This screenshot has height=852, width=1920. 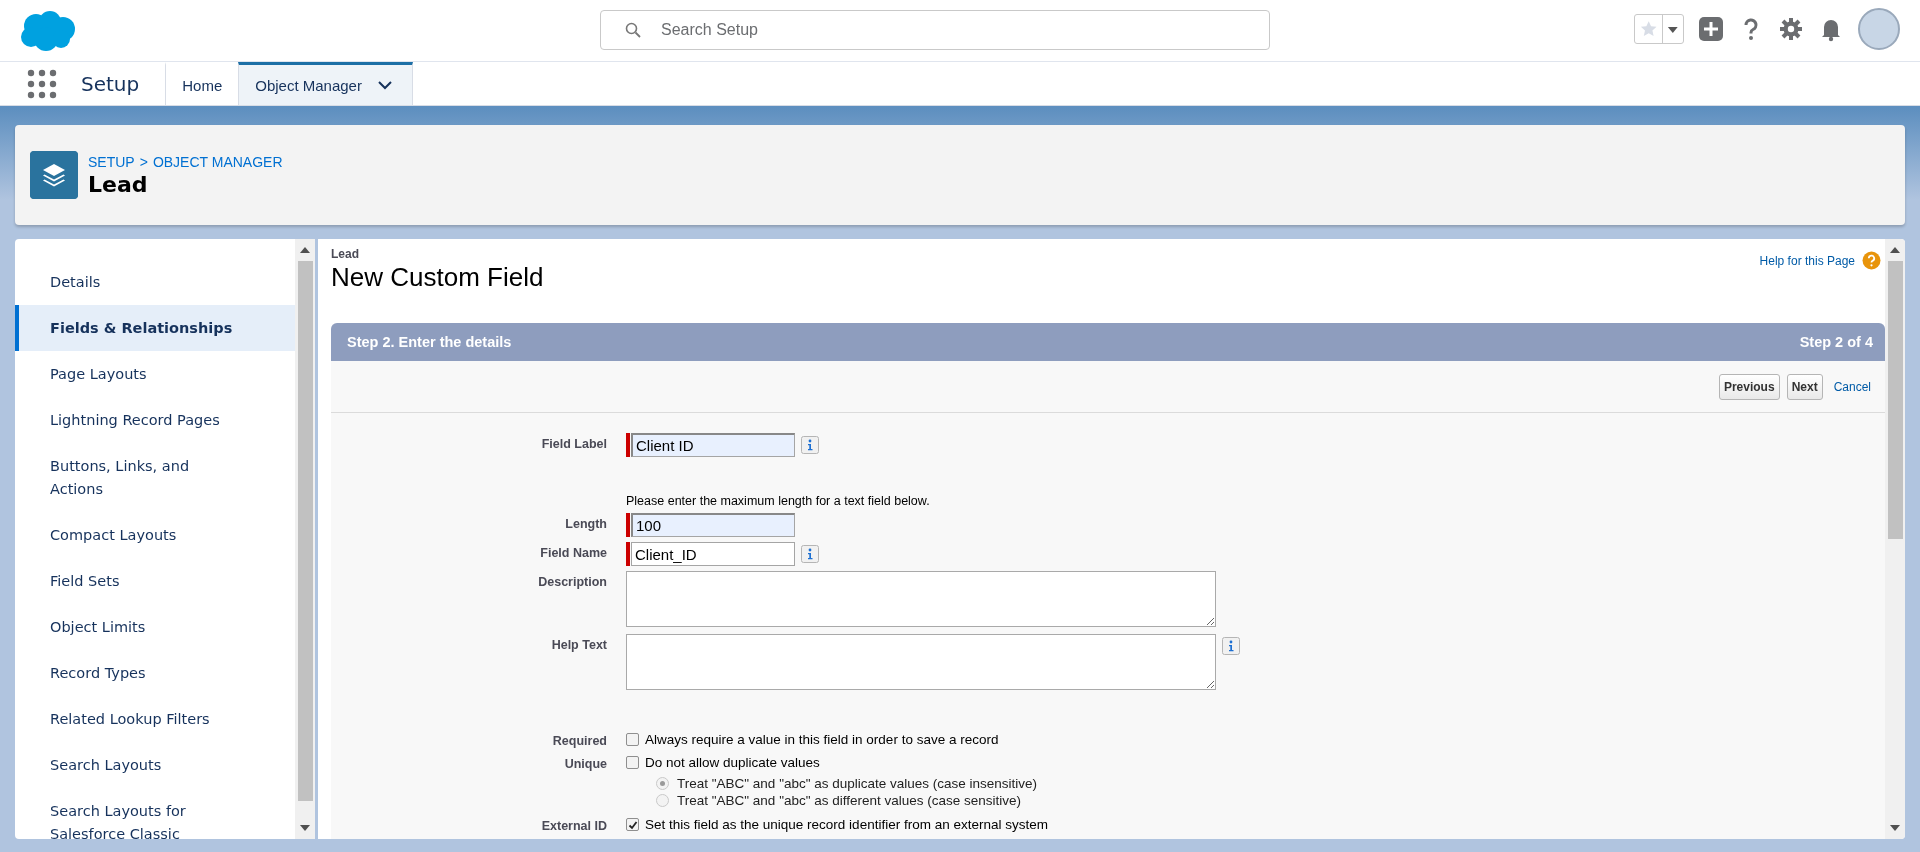 What do you see at coordinates (573, 825) in the screenshot?
I see `field-label: External ID` at bounding box center [573, 825].